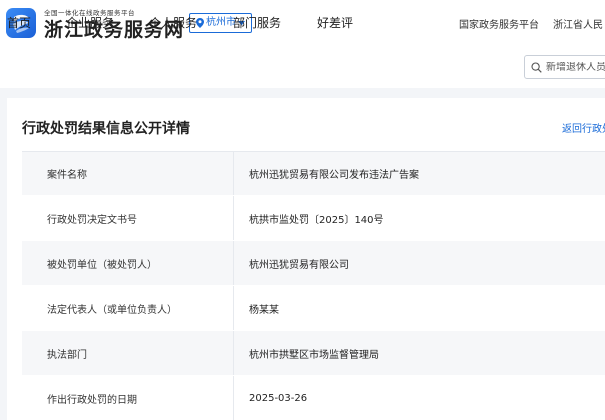 Image resolution: width=605 pixels, height=420 pixels. What do you see at coordinates (335, 22) in the screenshot?
I see `nav-item-rating: 好差评` at bounding box center [335, 22].